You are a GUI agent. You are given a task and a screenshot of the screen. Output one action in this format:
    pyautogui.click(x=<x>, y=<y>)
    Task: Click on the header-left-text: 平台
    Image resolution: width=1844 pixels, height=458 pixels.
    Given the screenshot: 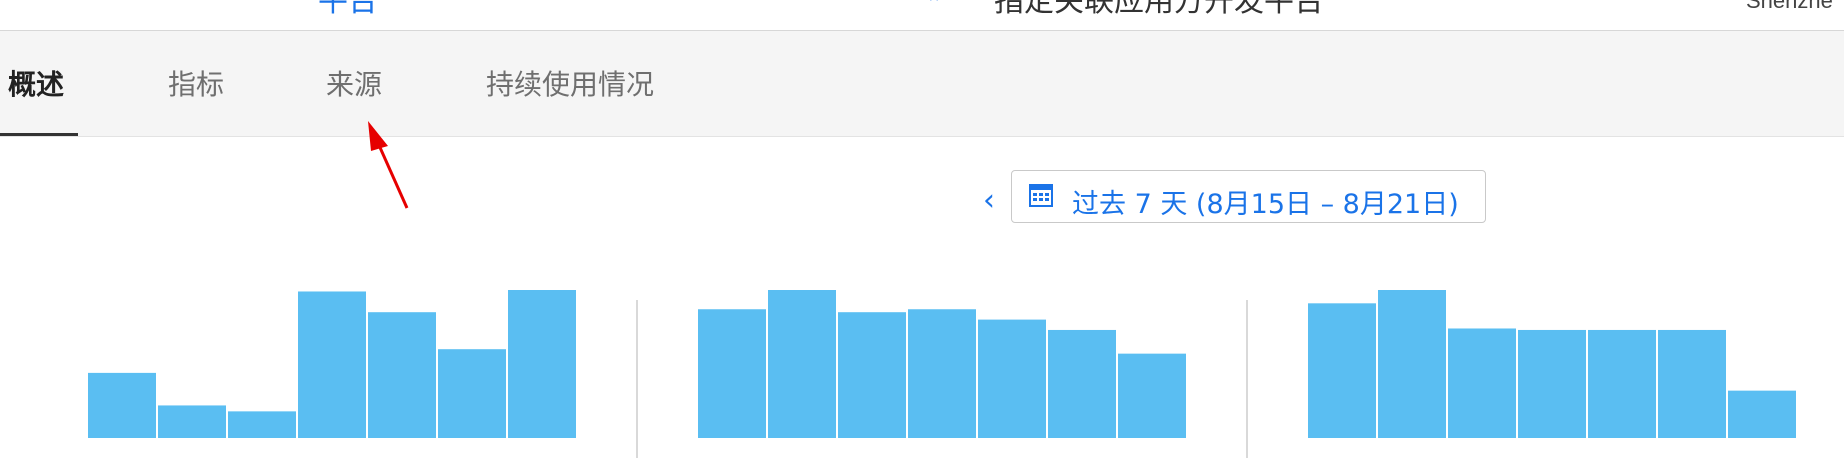 What is the action you would take?
    pyautogui.click(x=348, y=10)
    